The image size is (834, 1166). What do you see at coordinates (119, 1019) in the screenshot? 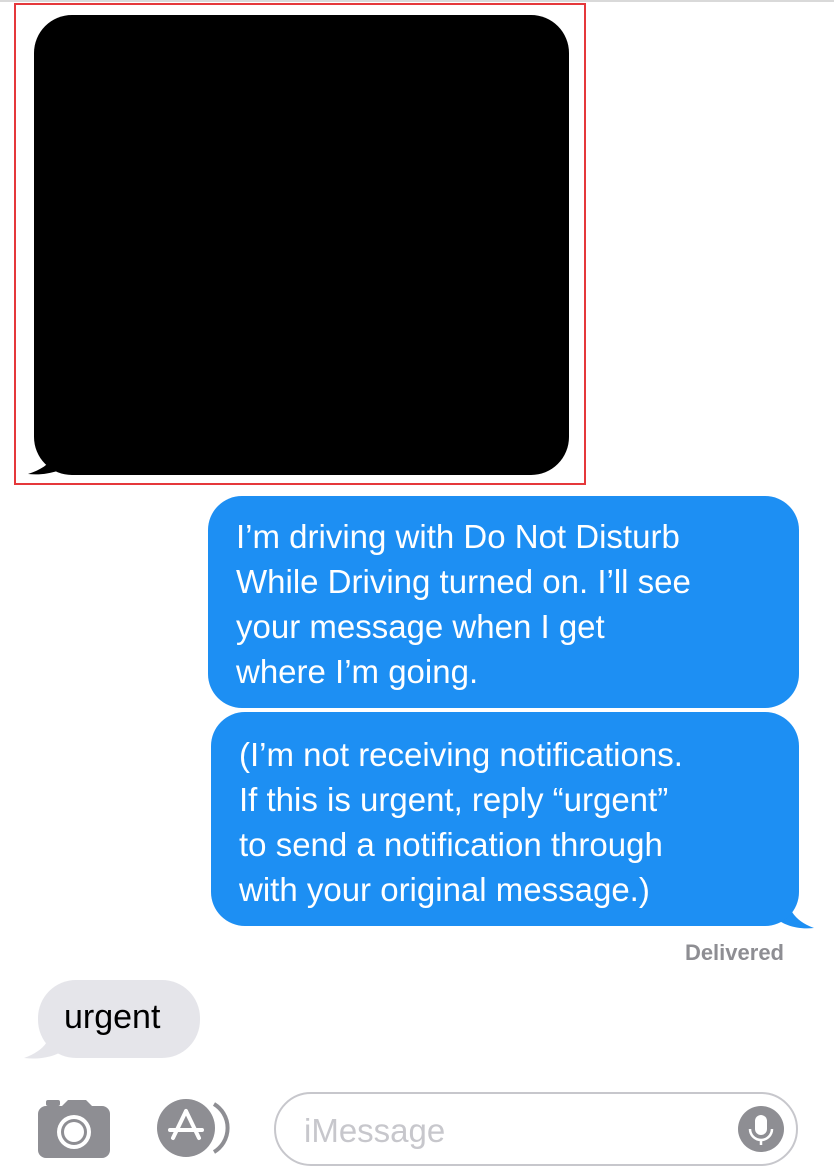
I see `received-message-bubble: urgent` at bounding box center [119, 1019].